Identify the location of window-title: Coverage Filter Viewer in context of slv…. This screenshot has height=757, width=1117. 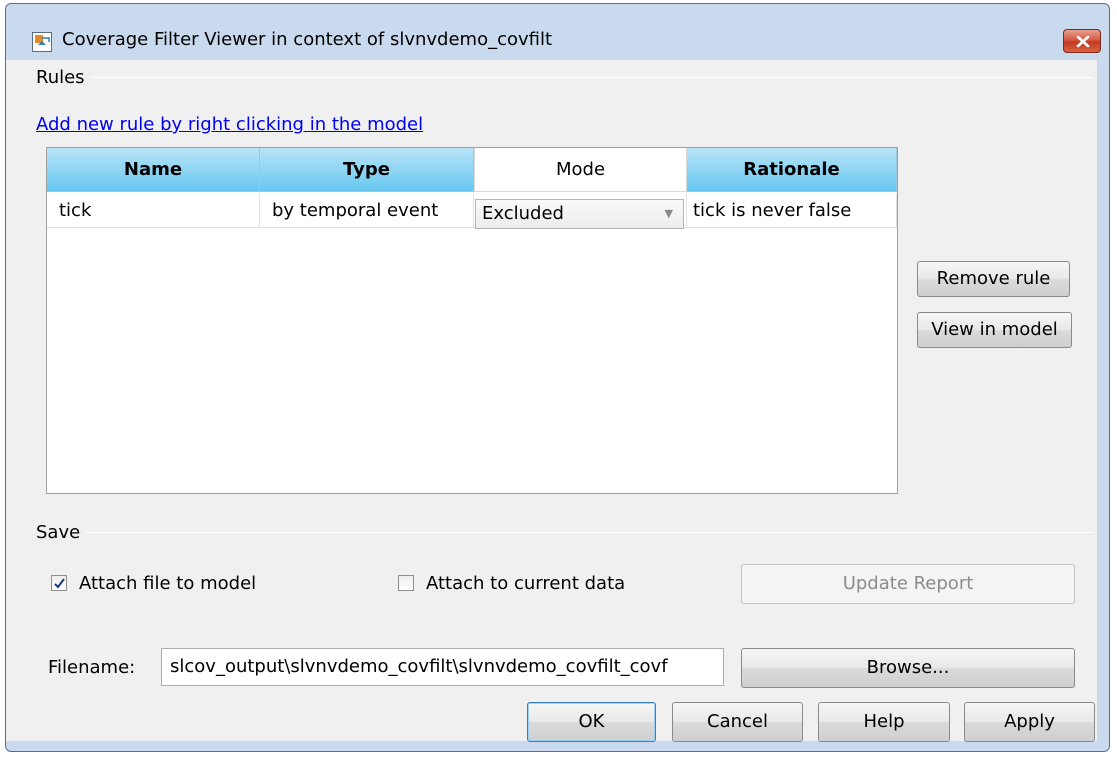
(307, 39).